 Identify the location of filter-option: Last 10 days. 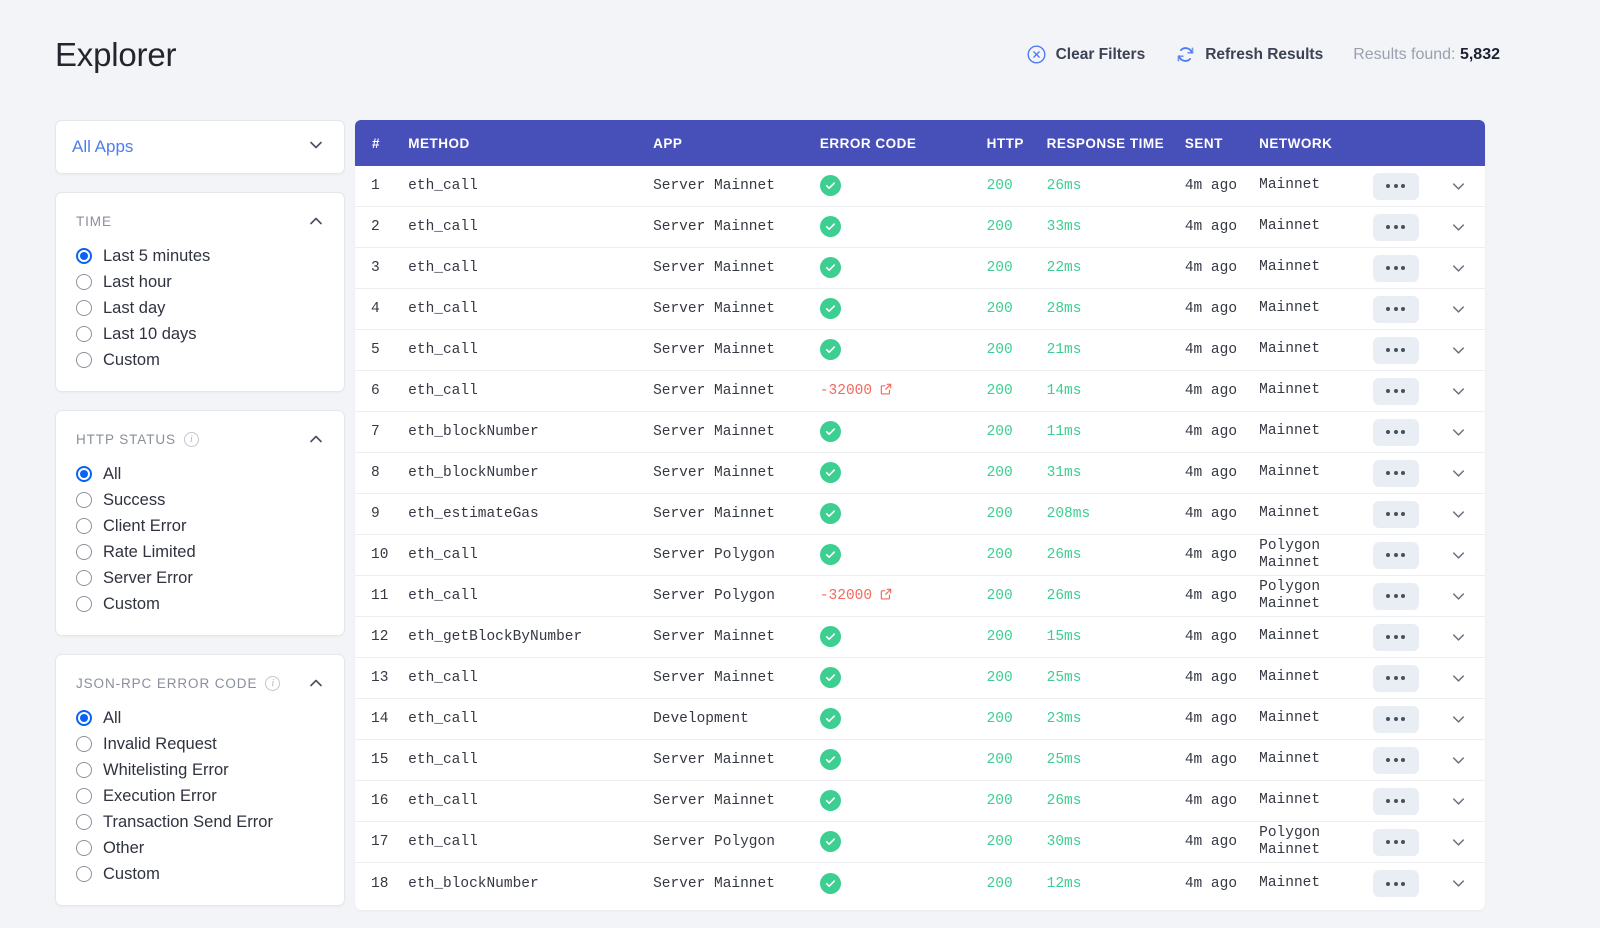
(201, 334).